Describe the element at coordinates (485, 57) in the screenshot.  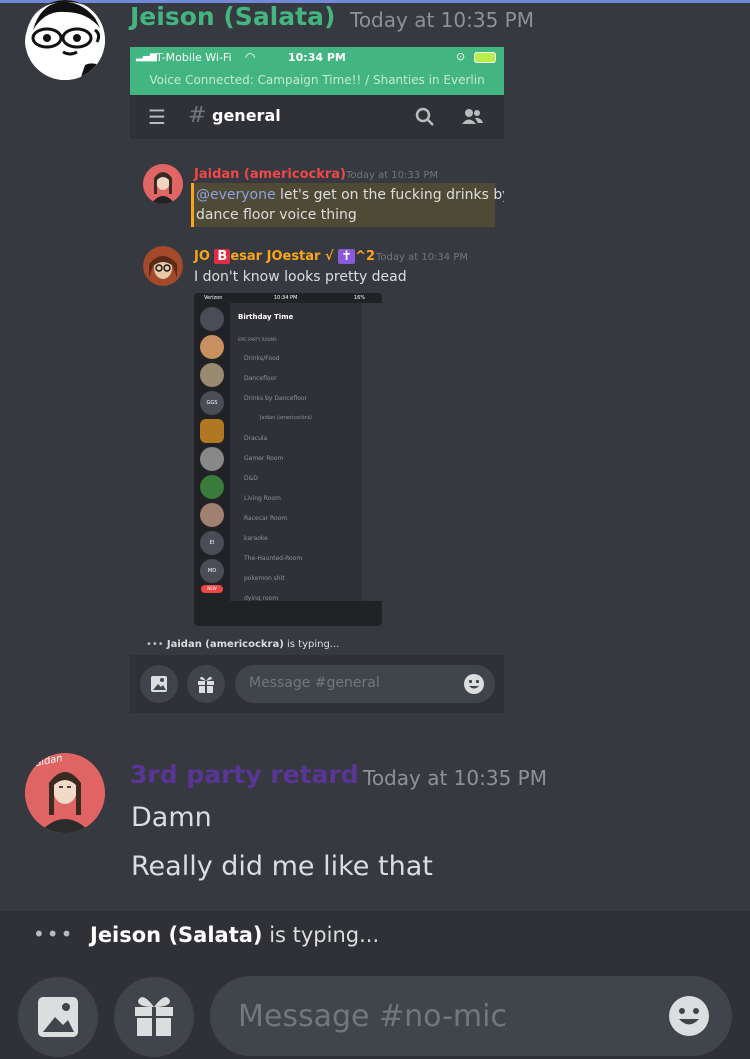
I see `battery-icon` at that location.